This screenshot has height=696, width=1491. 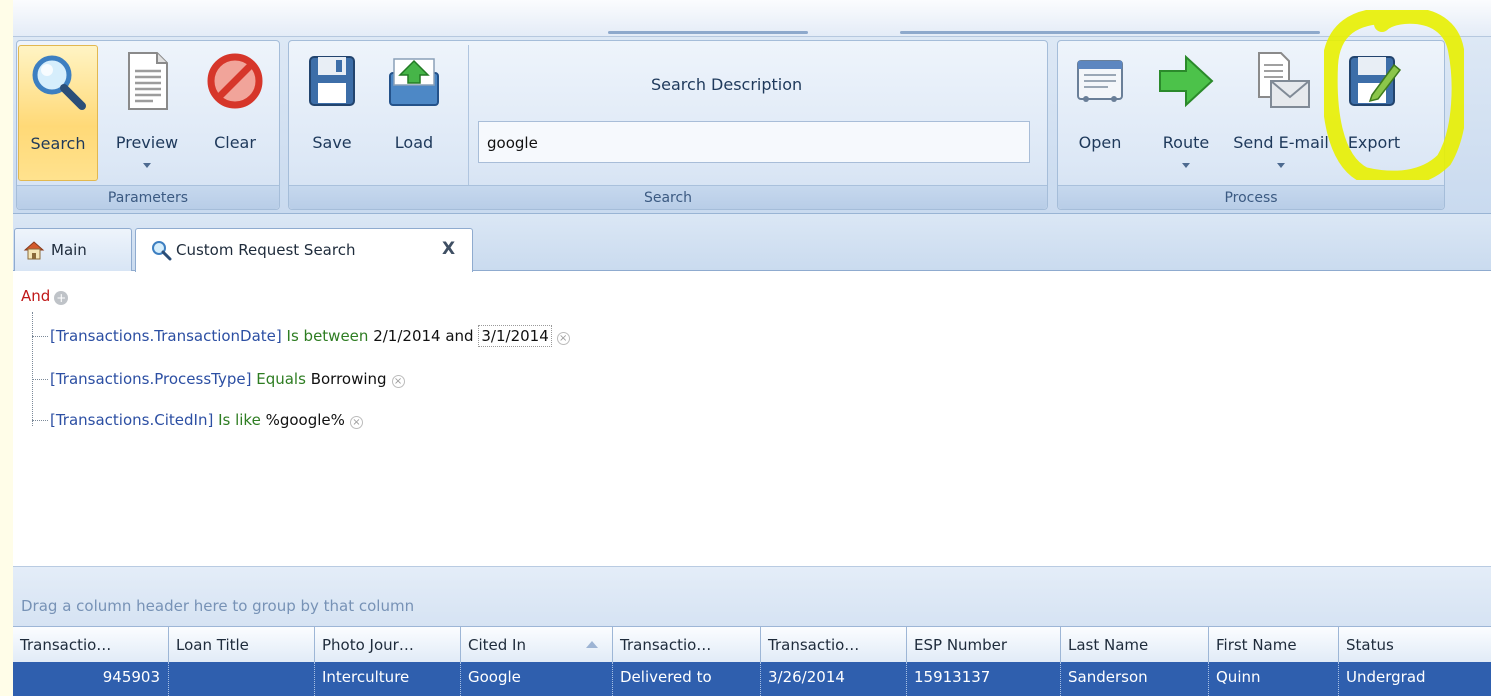 I want to click on route-button: Route, so click(x=1186, y=113).